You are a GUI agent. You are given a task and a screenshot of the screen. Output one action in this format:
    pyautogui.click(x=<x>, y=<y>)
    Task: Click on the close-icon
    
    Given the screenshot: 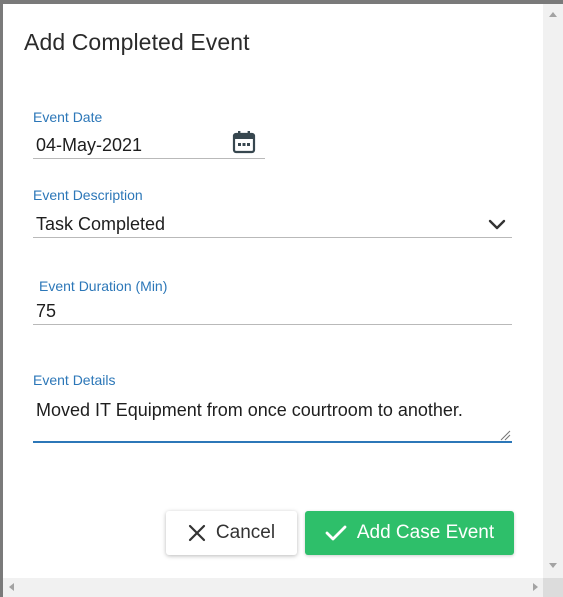 What is the action you would take?
    pyautogui.click(x=197, y=533)
    